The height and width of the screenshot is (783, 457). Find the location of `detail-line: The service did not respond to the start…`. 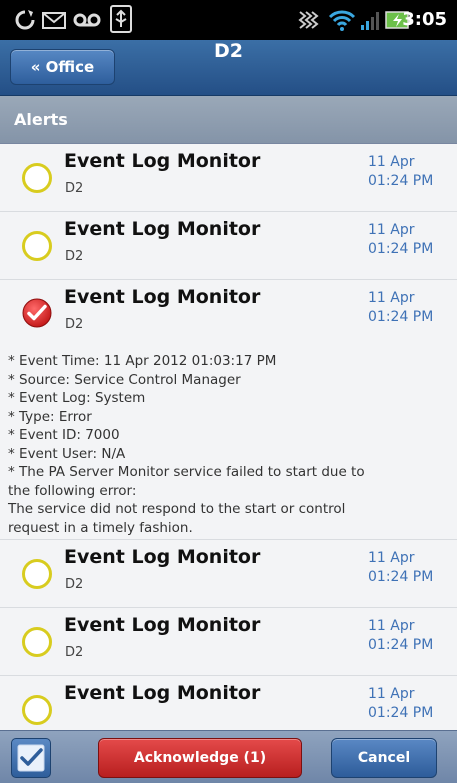

detail-line: The service did not respond to the start… is located at coordinates (177, 509).